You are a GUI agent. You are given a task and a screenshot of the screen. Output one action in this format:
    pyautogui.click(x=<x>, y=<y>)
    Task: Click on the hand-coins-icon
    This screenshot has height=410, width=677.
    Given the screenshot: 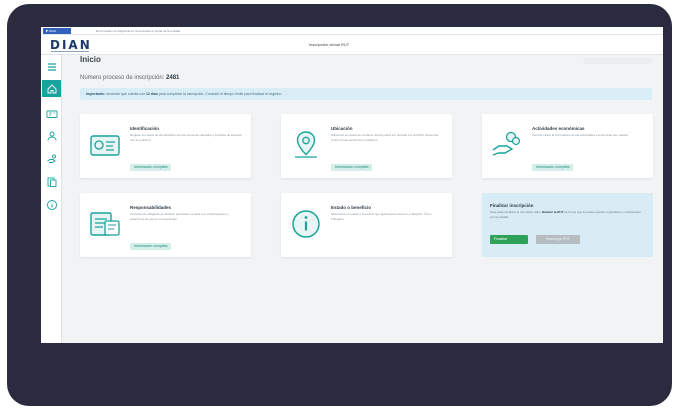 What is the action you would take?
    pyautogui.click(x=506, y=143)
    